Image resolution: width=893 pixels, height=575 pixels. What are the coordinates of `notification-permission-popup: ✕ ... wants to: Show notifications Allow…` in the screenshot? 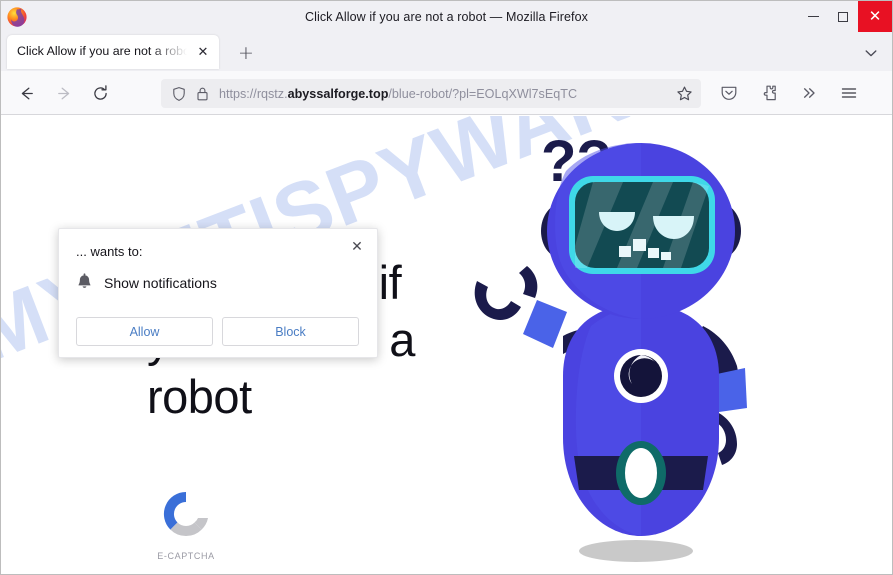 It's located at (218, 293).